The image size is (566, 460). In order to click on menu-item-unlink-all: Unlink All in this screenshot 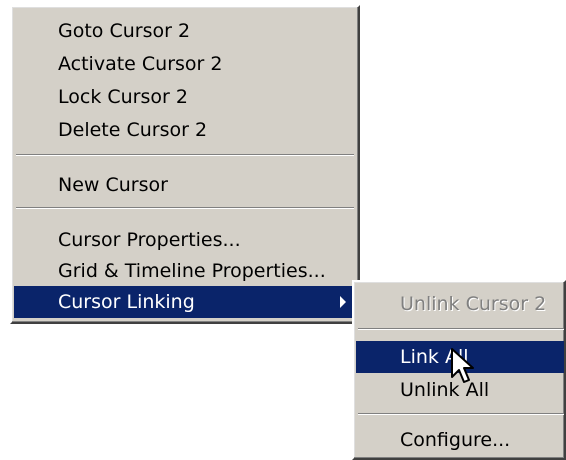, I will do `click(460, 390)`.